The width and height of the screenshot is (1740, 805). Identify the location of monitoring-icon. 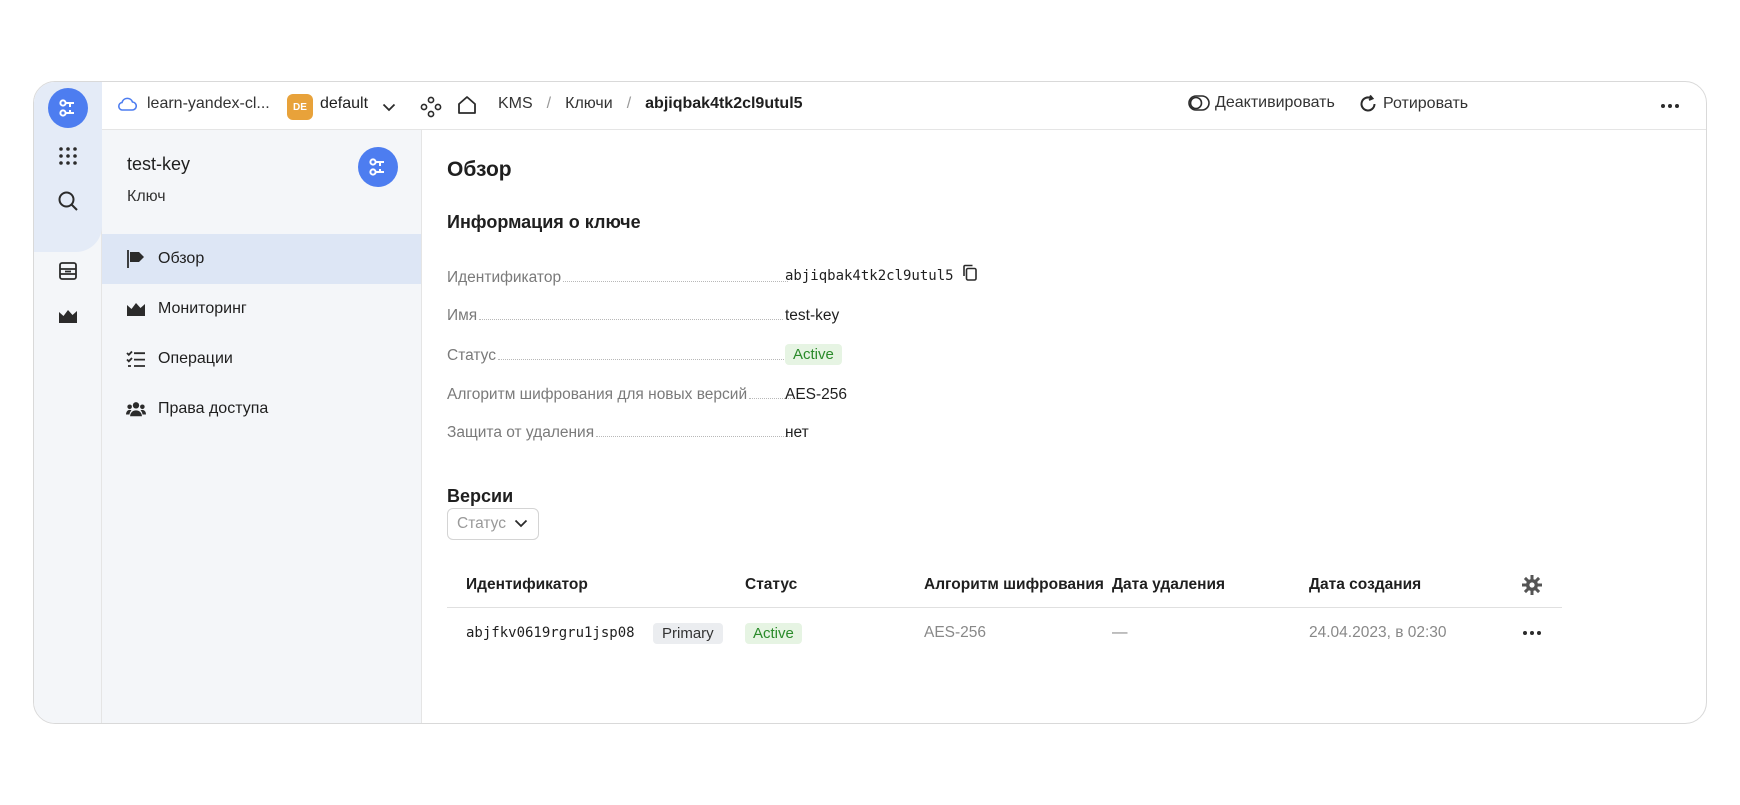
(68, 316).